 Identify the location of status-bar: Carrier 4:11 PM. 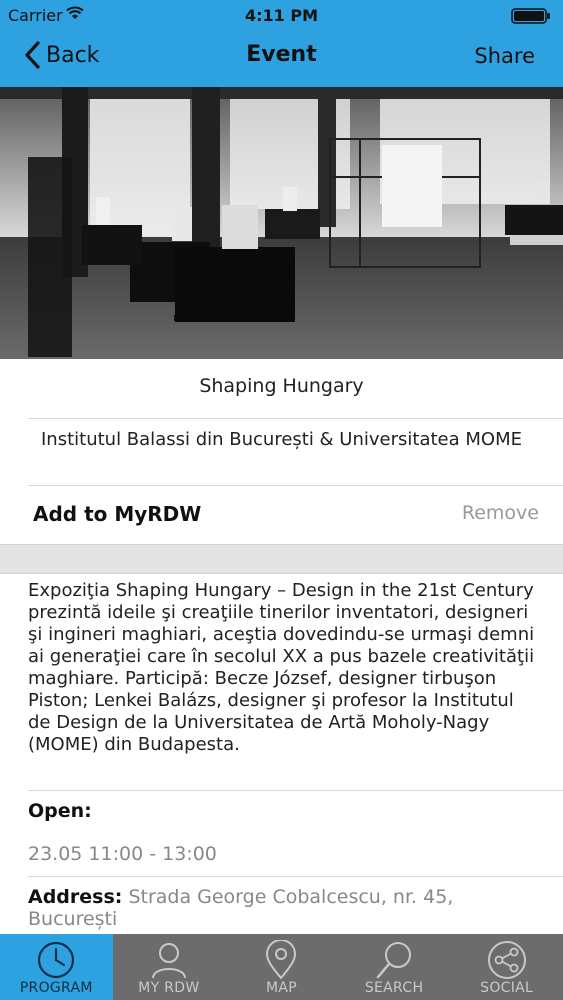
(281, 15).